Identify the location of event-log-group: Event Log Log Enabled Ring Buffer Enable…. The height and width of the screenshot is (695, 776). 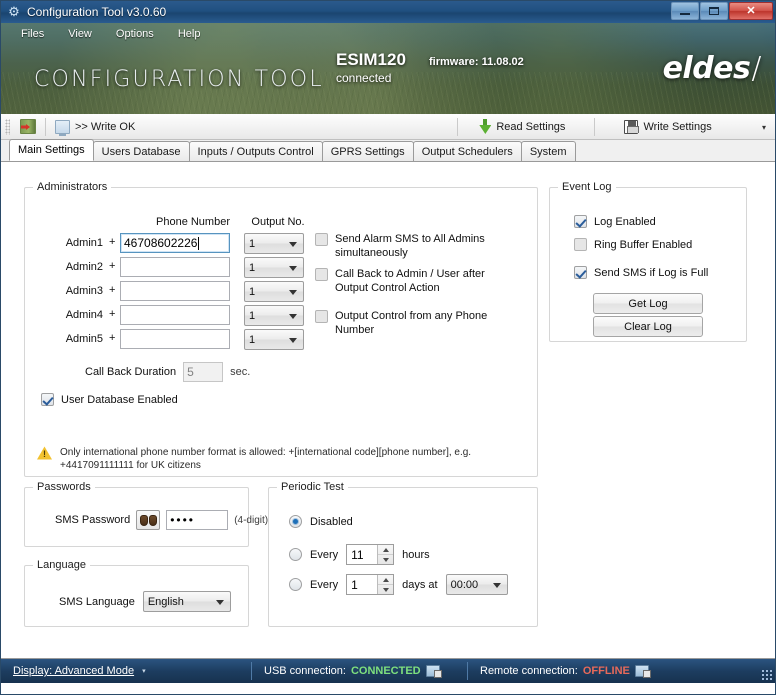
(648, 261).